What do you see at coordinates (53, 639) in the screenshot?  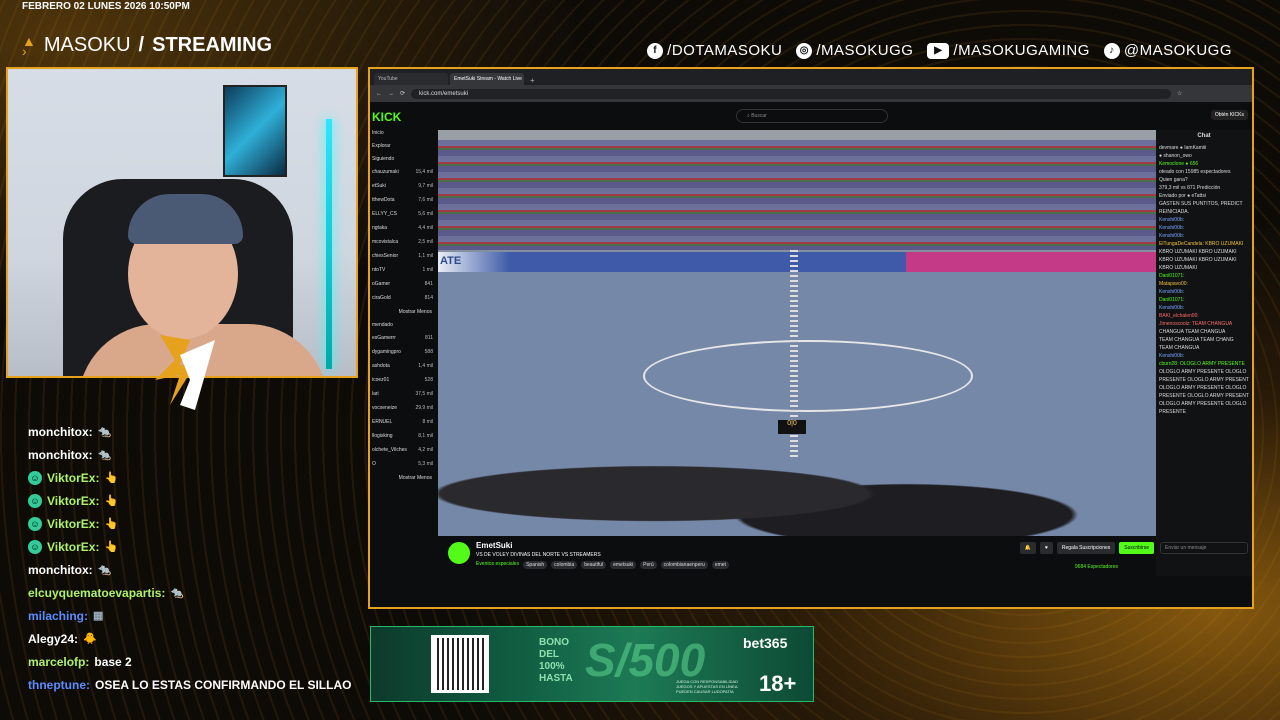 I see `chat-username: Alegy24:` at bounding box center [53, 639].